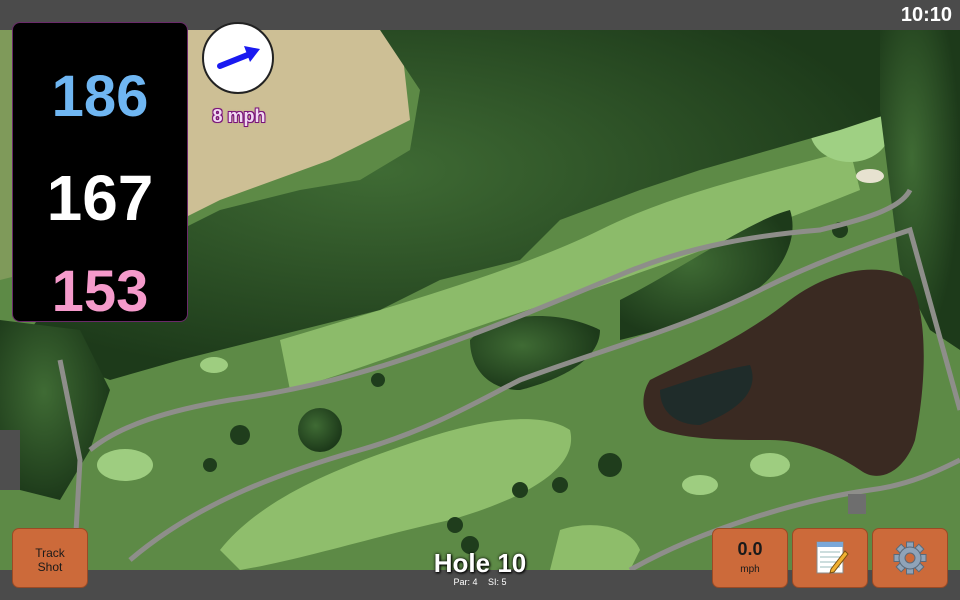 Image resolution: width=960 pixels, height=600 pixels. Describe the element at coordinates (926, 15) in the screenshot. I see `clock: 10:10` at that location.